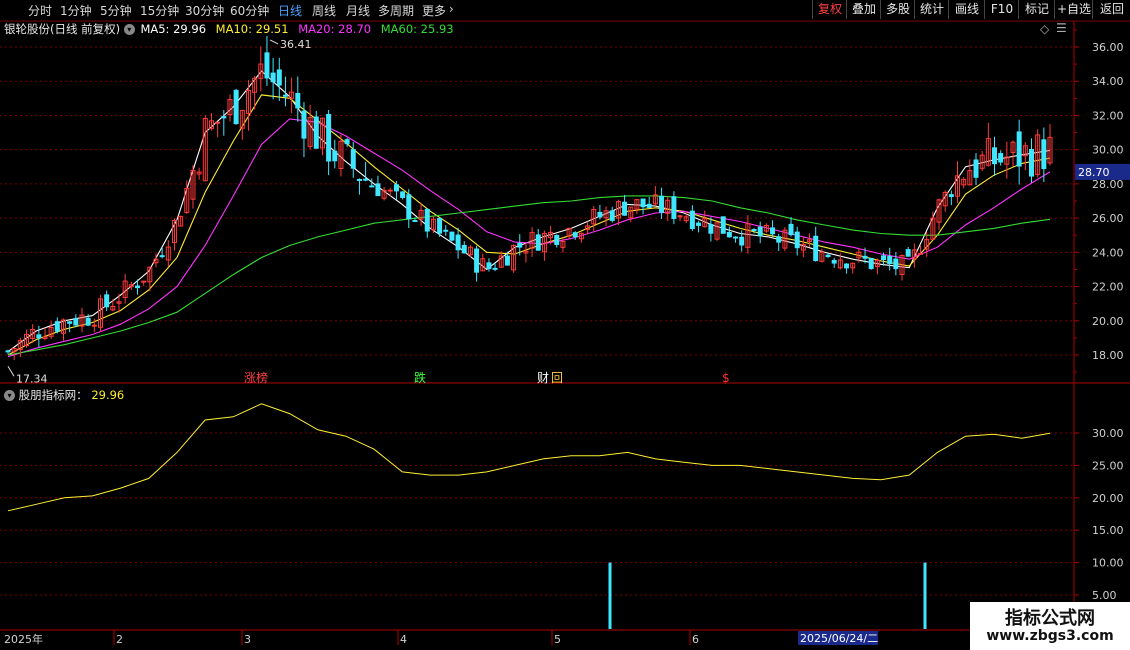 The width and height of the screenshot is (1130, 650). I want to click on hamburger-icon: ☰, so click(1061, 28).